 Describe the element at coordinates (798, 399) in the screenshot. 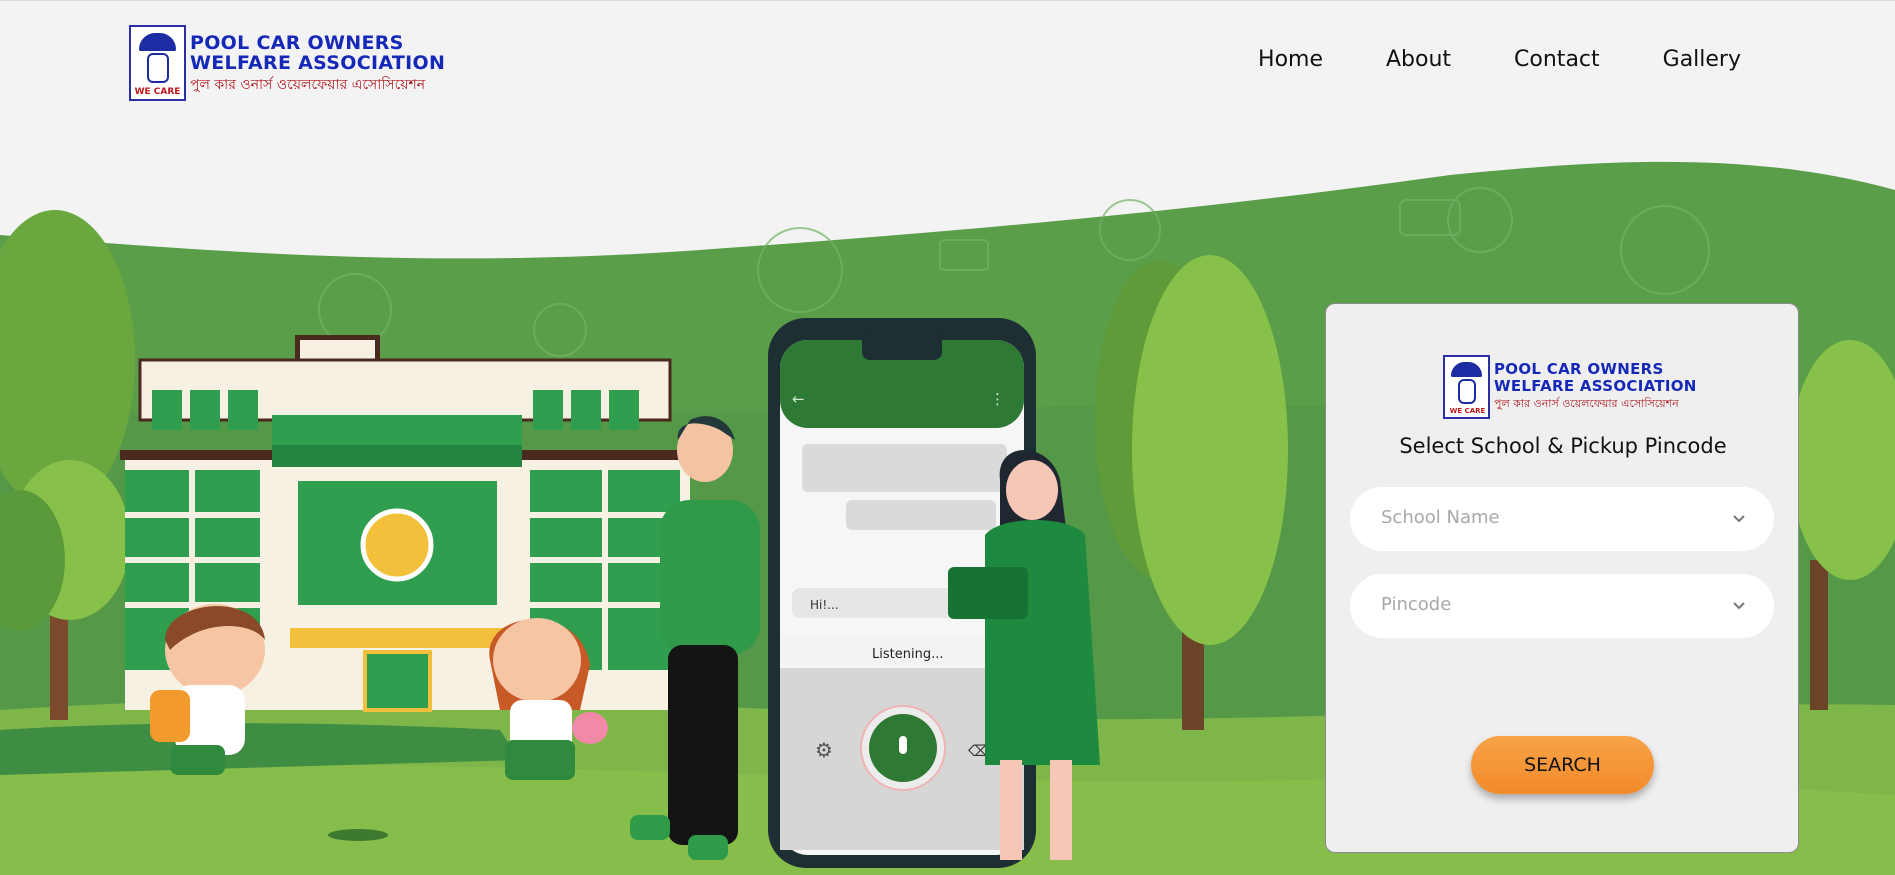

I see `back-arrow-icon: ←` at that location.